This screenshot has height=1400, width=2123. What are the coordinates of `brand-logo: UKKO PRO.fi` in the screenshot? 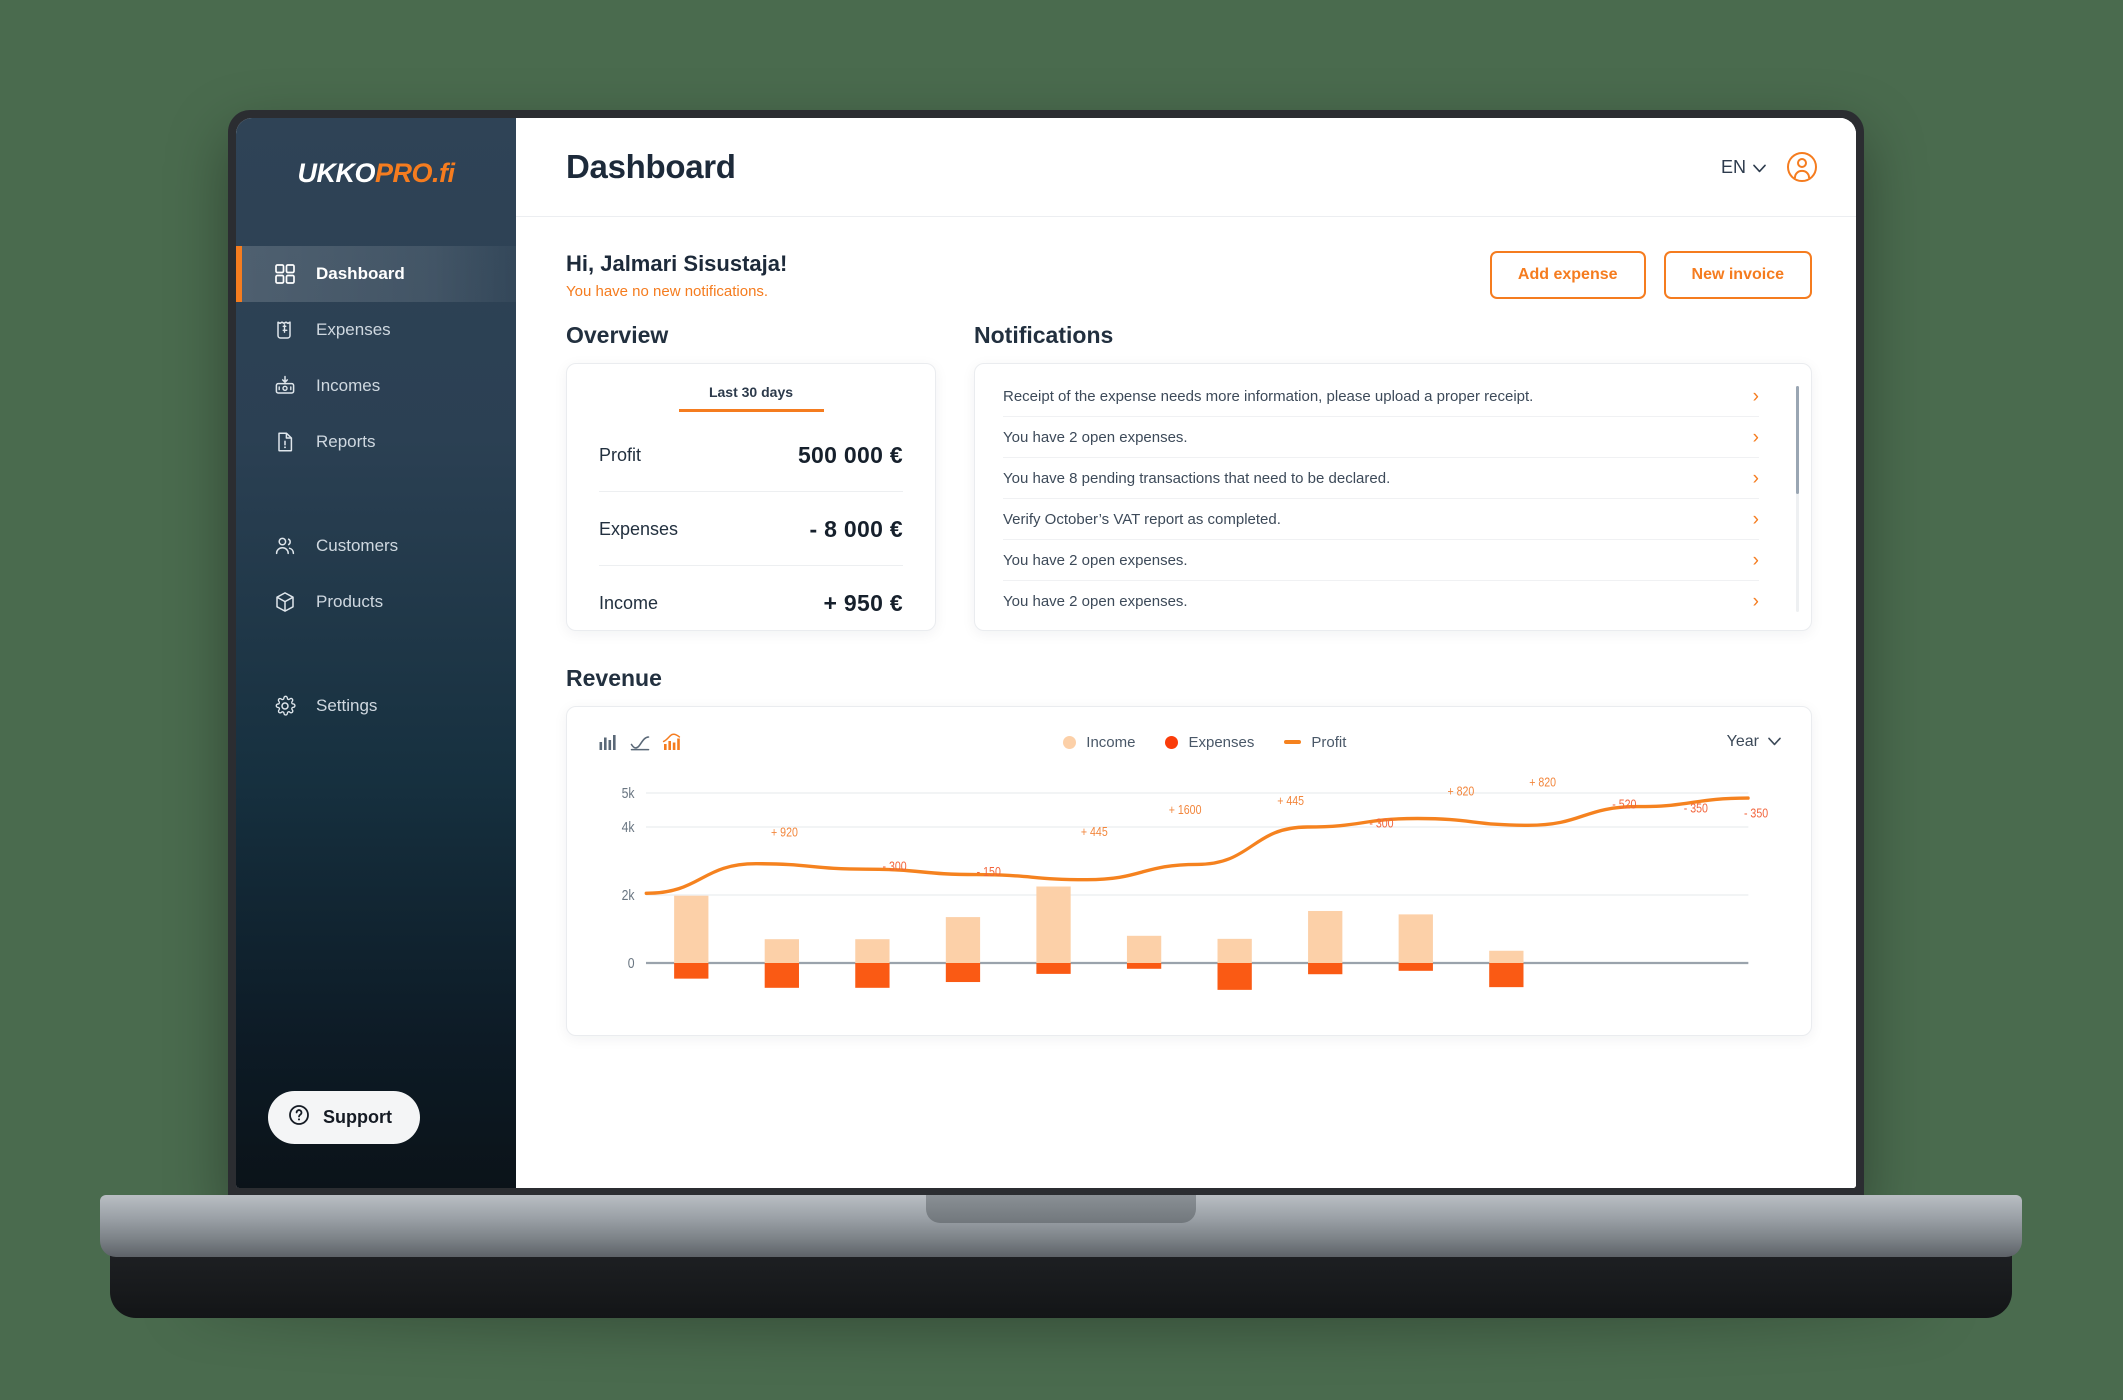 It's located at (376, 173).